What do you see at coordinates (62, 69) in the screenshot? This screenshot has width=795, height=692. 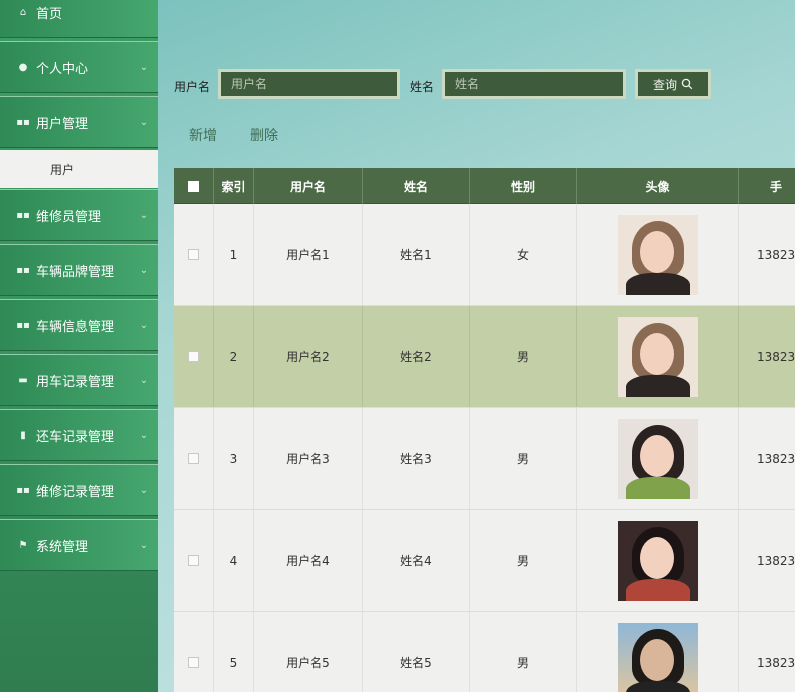 I see `sidebar-item-label: 个人中心` at bounding box center [62, 69].